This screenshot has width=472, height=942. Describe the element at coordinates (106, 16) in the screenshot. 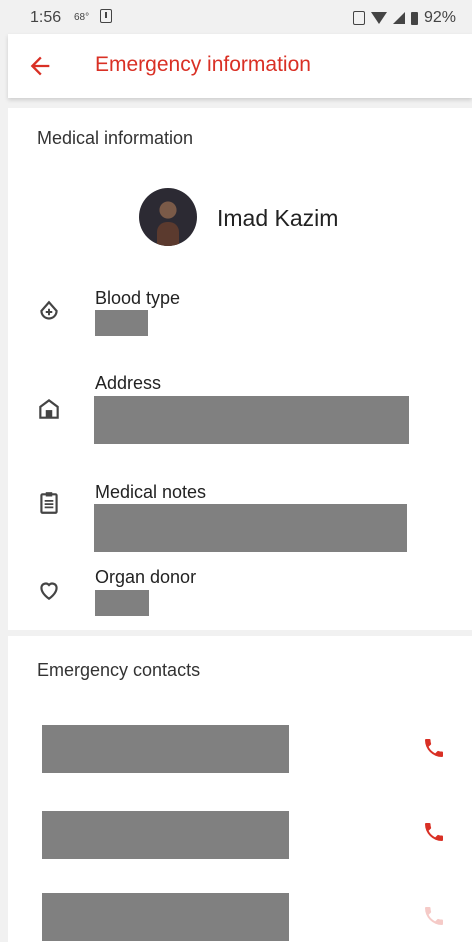

I see `download-icon` at that location.